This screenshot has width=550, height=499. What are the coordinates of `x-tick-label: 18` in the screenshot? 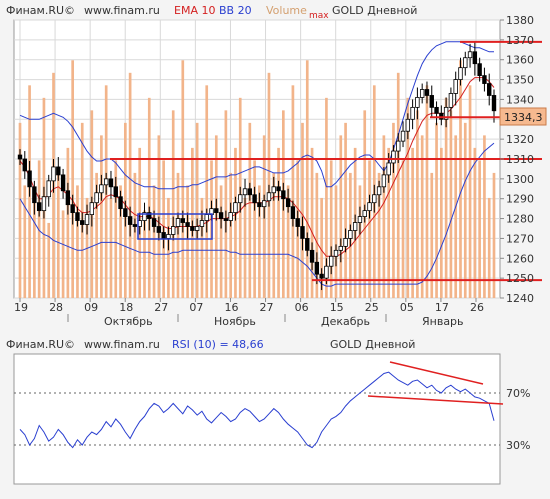 It's located at (126, 307).